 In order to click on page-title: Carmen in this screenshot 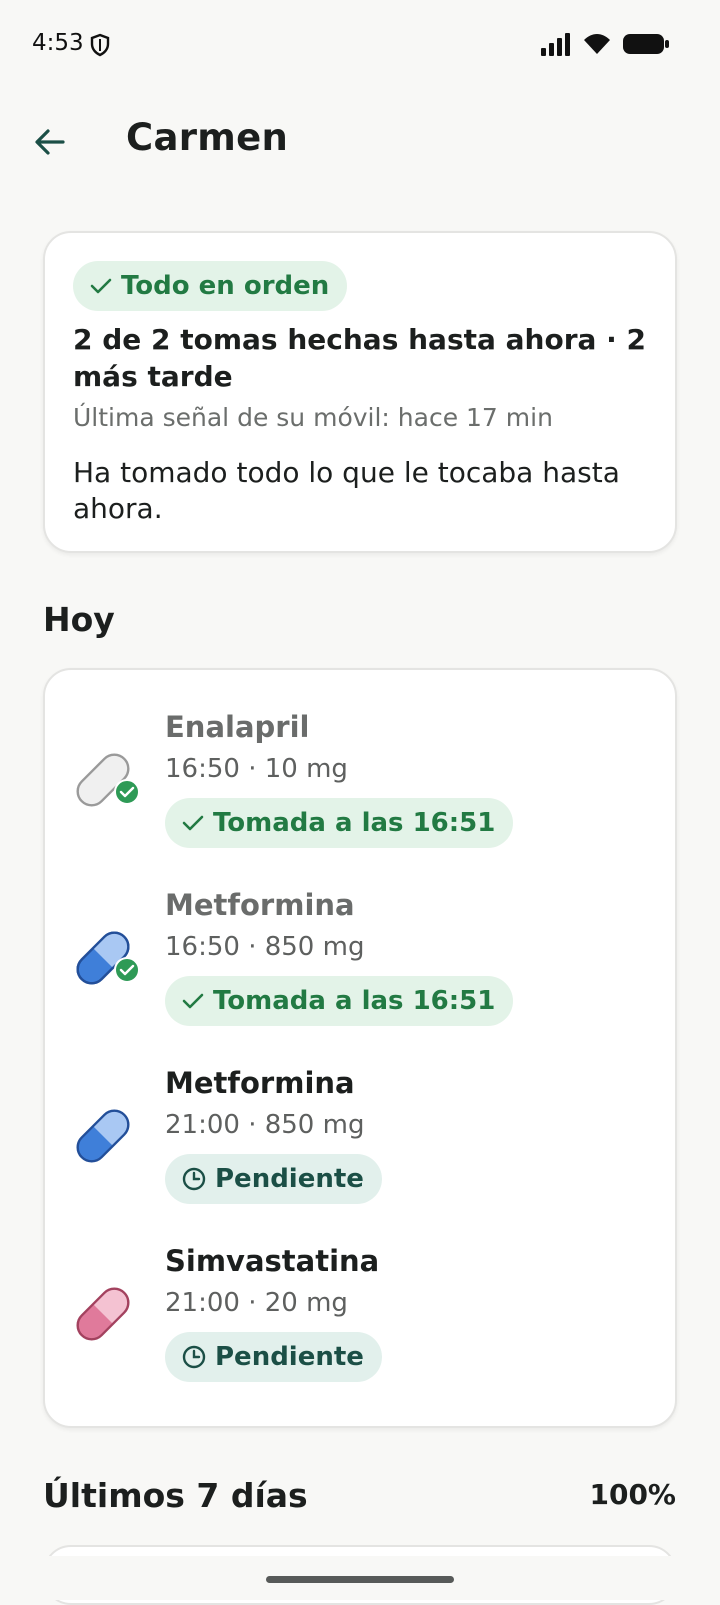, I will do `click(207, 137)`.